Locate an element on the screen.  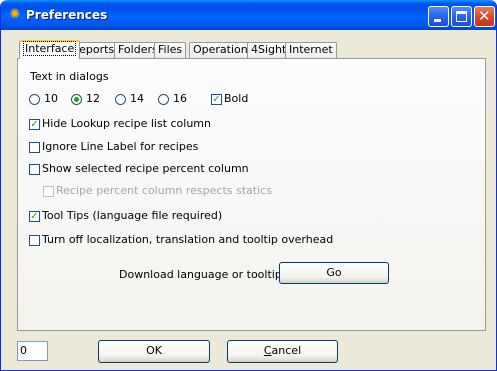
bold-label: Bold is located at coordinates (236, 98).